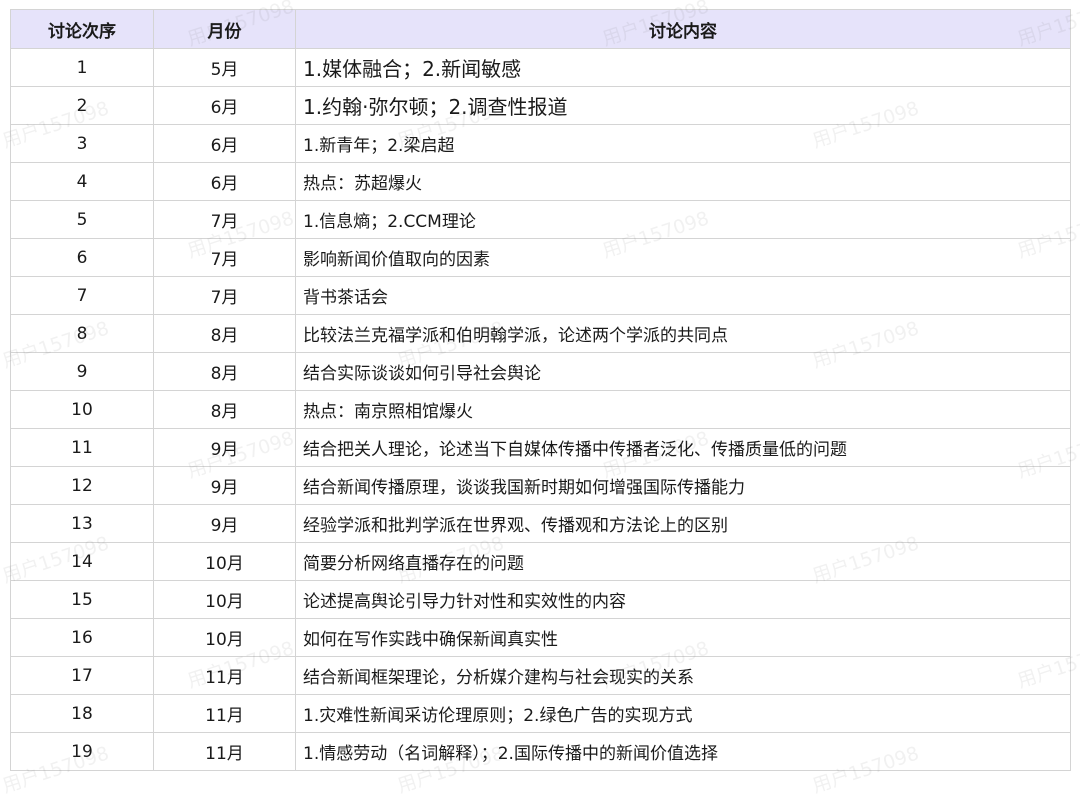  What do you see at coordinates (82, 295) in the screenshot?
I see `order-cell: 7` at bounding box center [82, 295].